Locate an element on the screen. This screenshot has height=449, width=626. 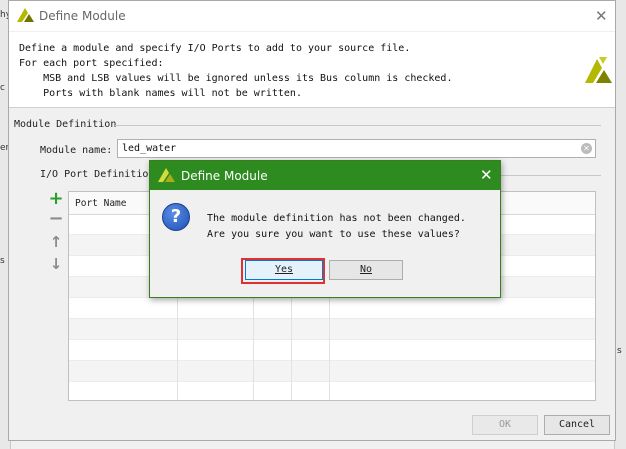
module-name-input: led_water ✕ is located at coordinates (356, 148).